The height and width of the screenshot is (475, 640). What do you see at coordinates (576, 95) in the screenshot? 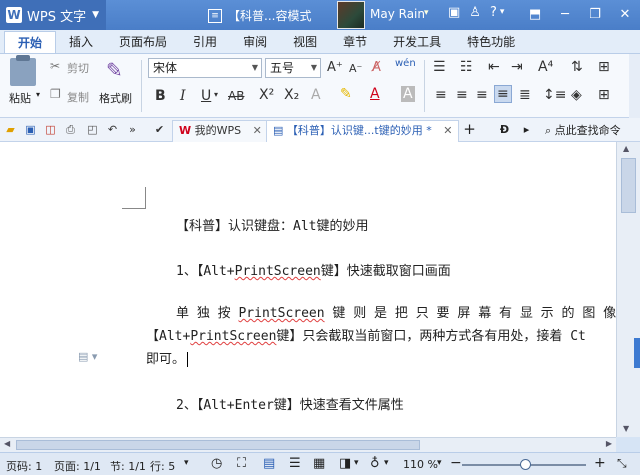
I see `shading-icon: ◈` at bounding box center [576, 95].